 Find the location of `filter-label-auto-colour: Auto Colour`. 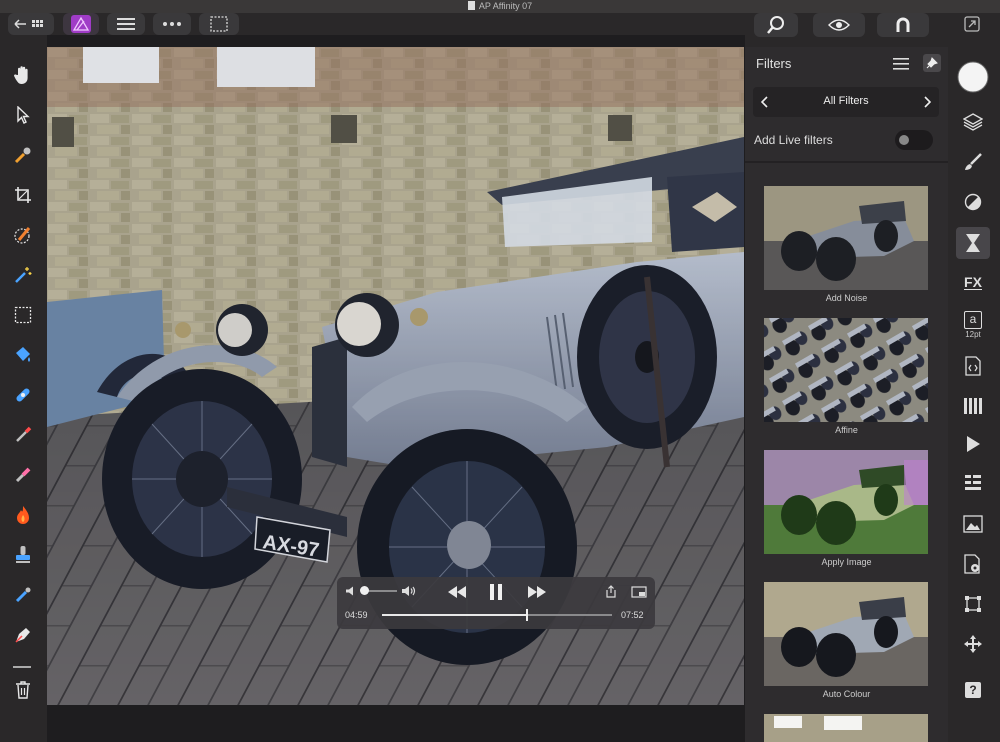

filter-label-auto-colour: Auto Colour is located at coordinates (846, 694).